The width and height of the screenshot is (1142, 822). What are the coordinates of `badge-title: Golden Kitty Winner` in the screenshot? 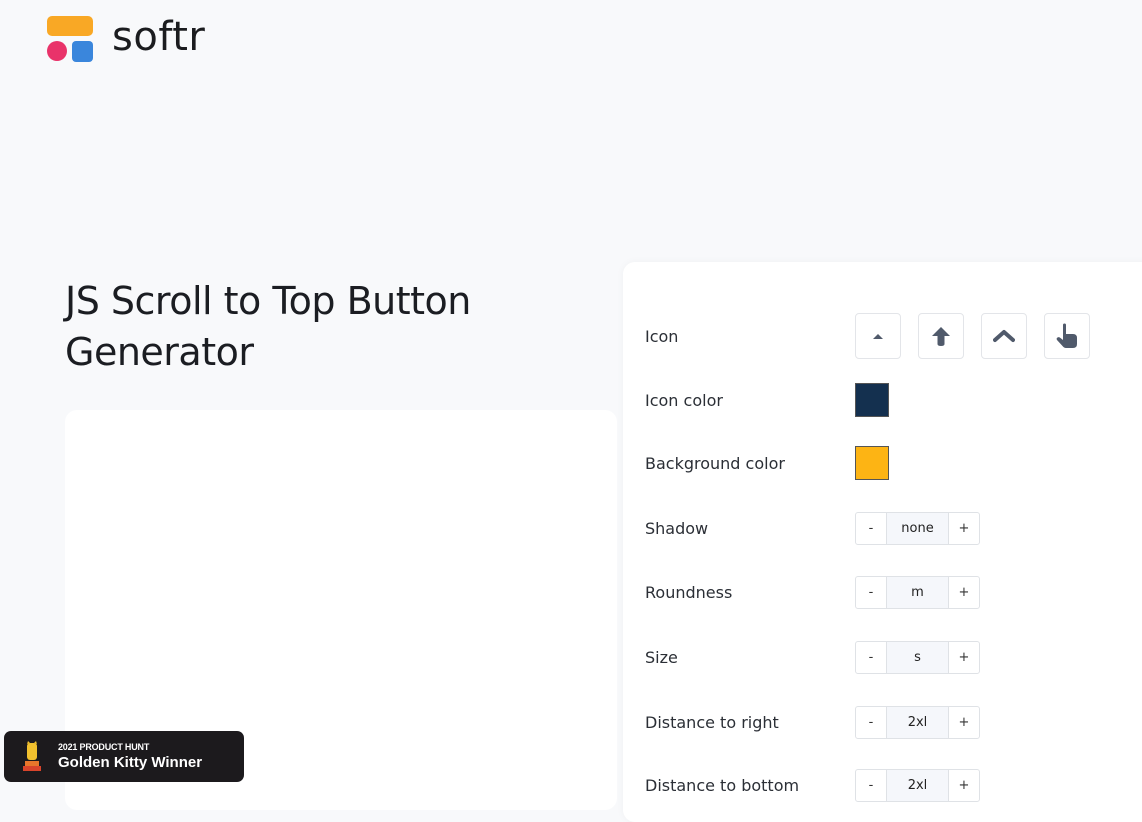 It's located at (130, 762).